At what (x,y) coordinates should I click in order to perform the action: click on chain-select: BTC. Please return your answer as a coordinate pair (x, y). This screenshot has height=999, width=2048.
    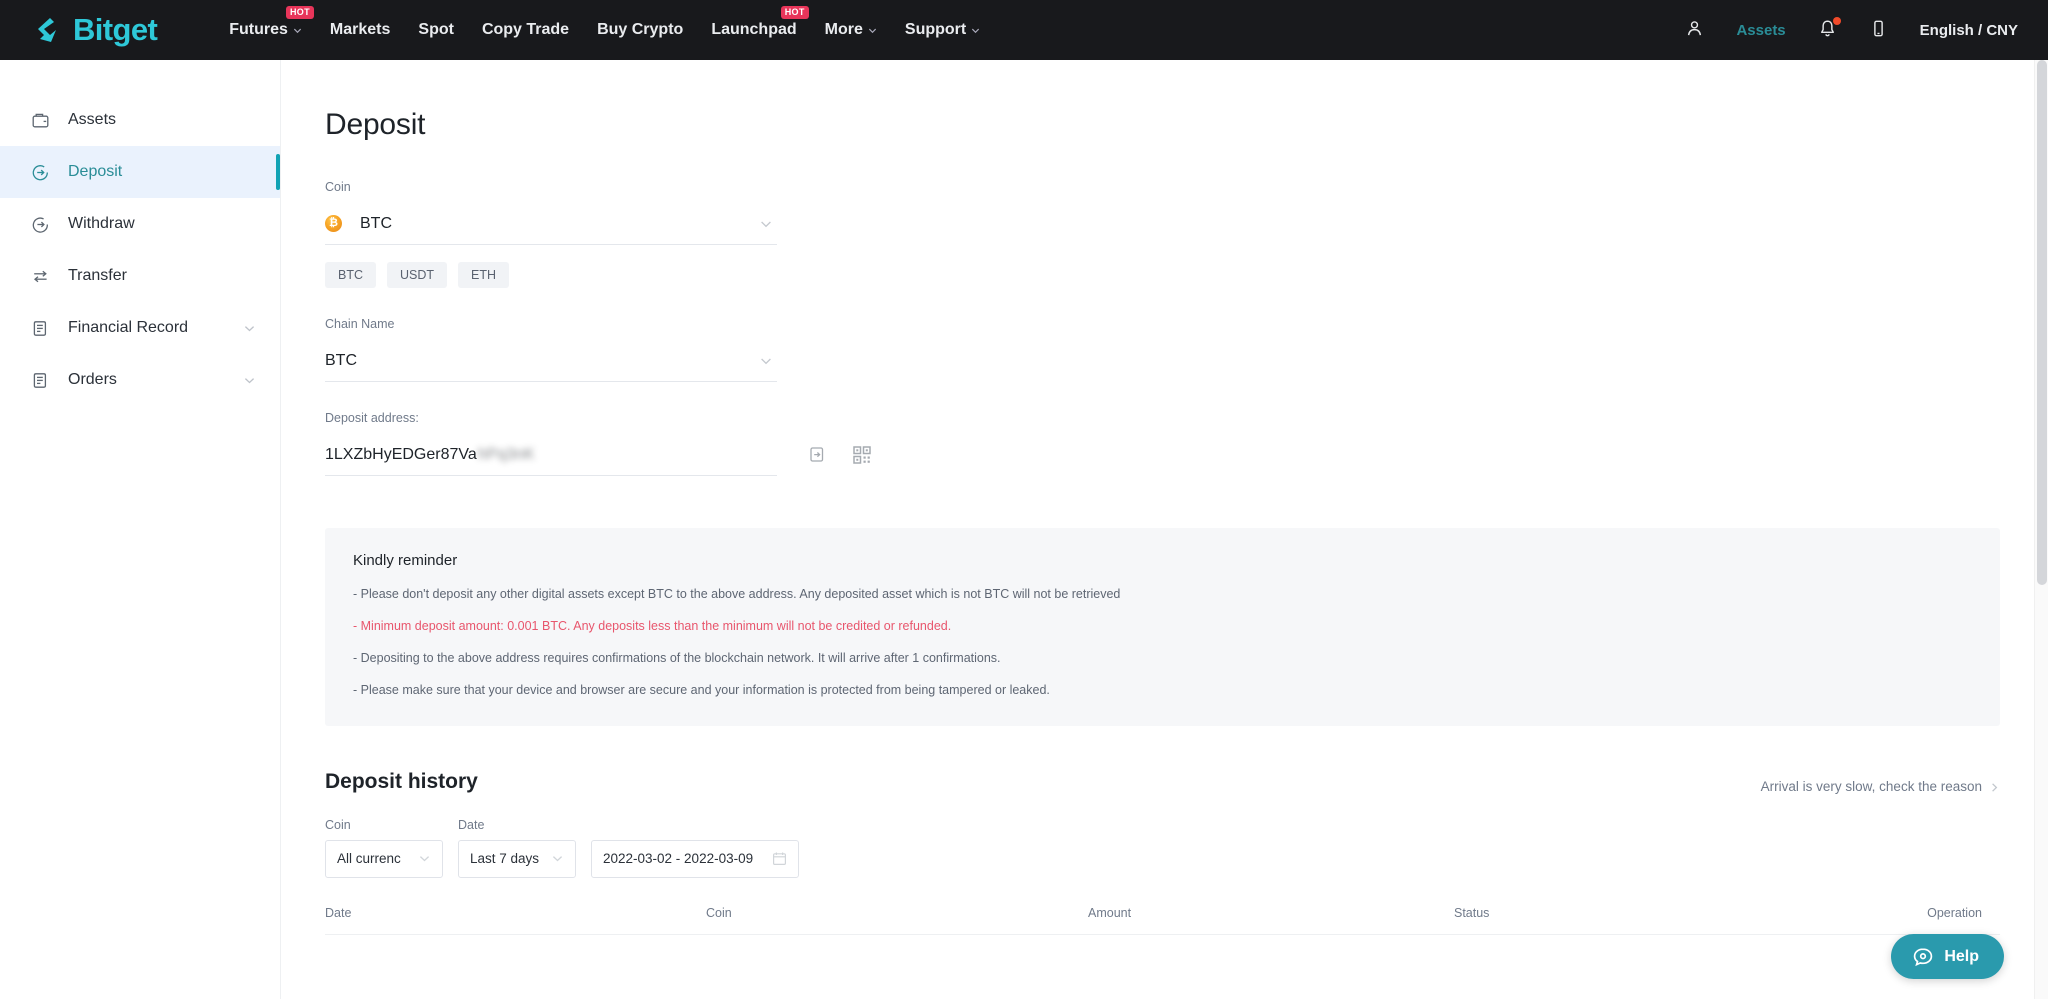
    Looking at the image, I should click on (551, 361).